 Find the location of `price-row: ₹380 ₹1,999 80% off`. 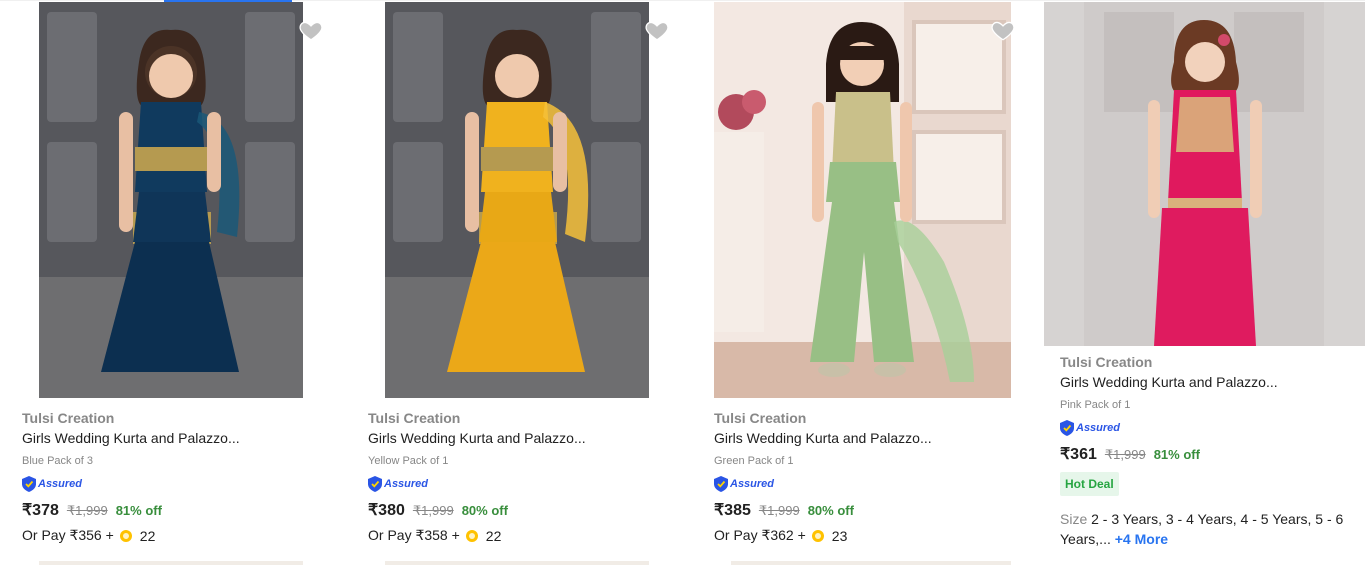

price-row: ₹380 ₹1,999 80% off is located at coordinates (438, 510).